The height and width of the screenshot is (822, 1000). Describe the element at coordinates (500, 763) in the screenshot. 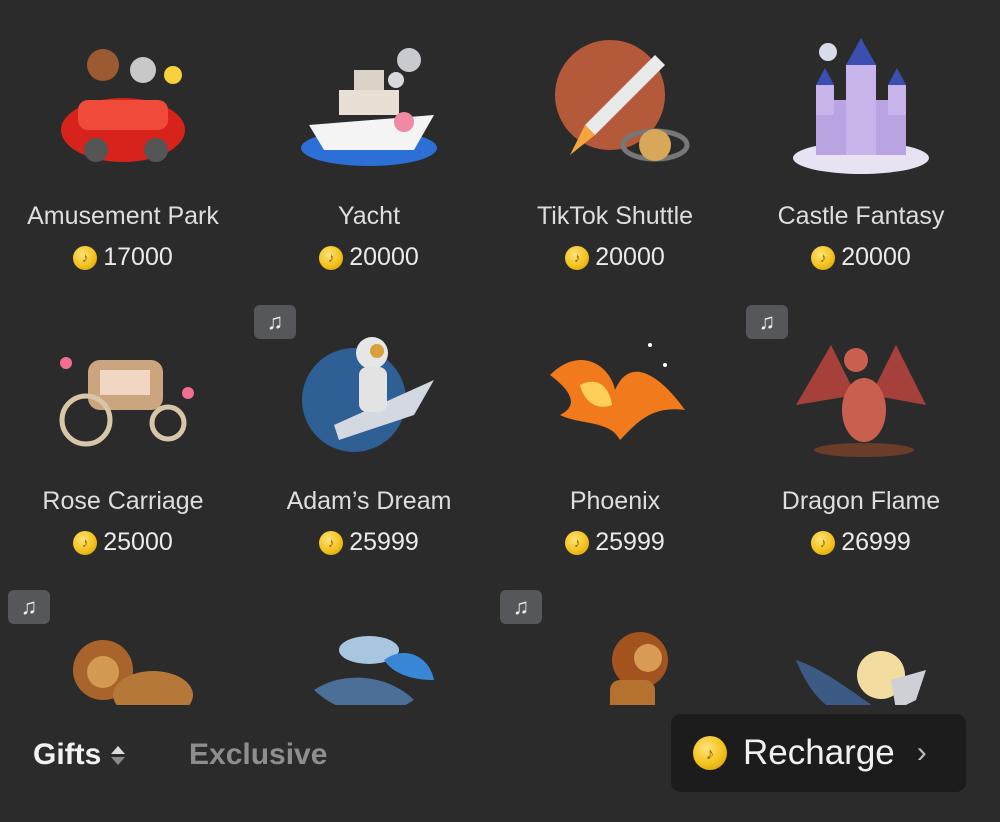

I see `bottom-bar: Gifts Exclusive ♪ Recharge ›` at that location.